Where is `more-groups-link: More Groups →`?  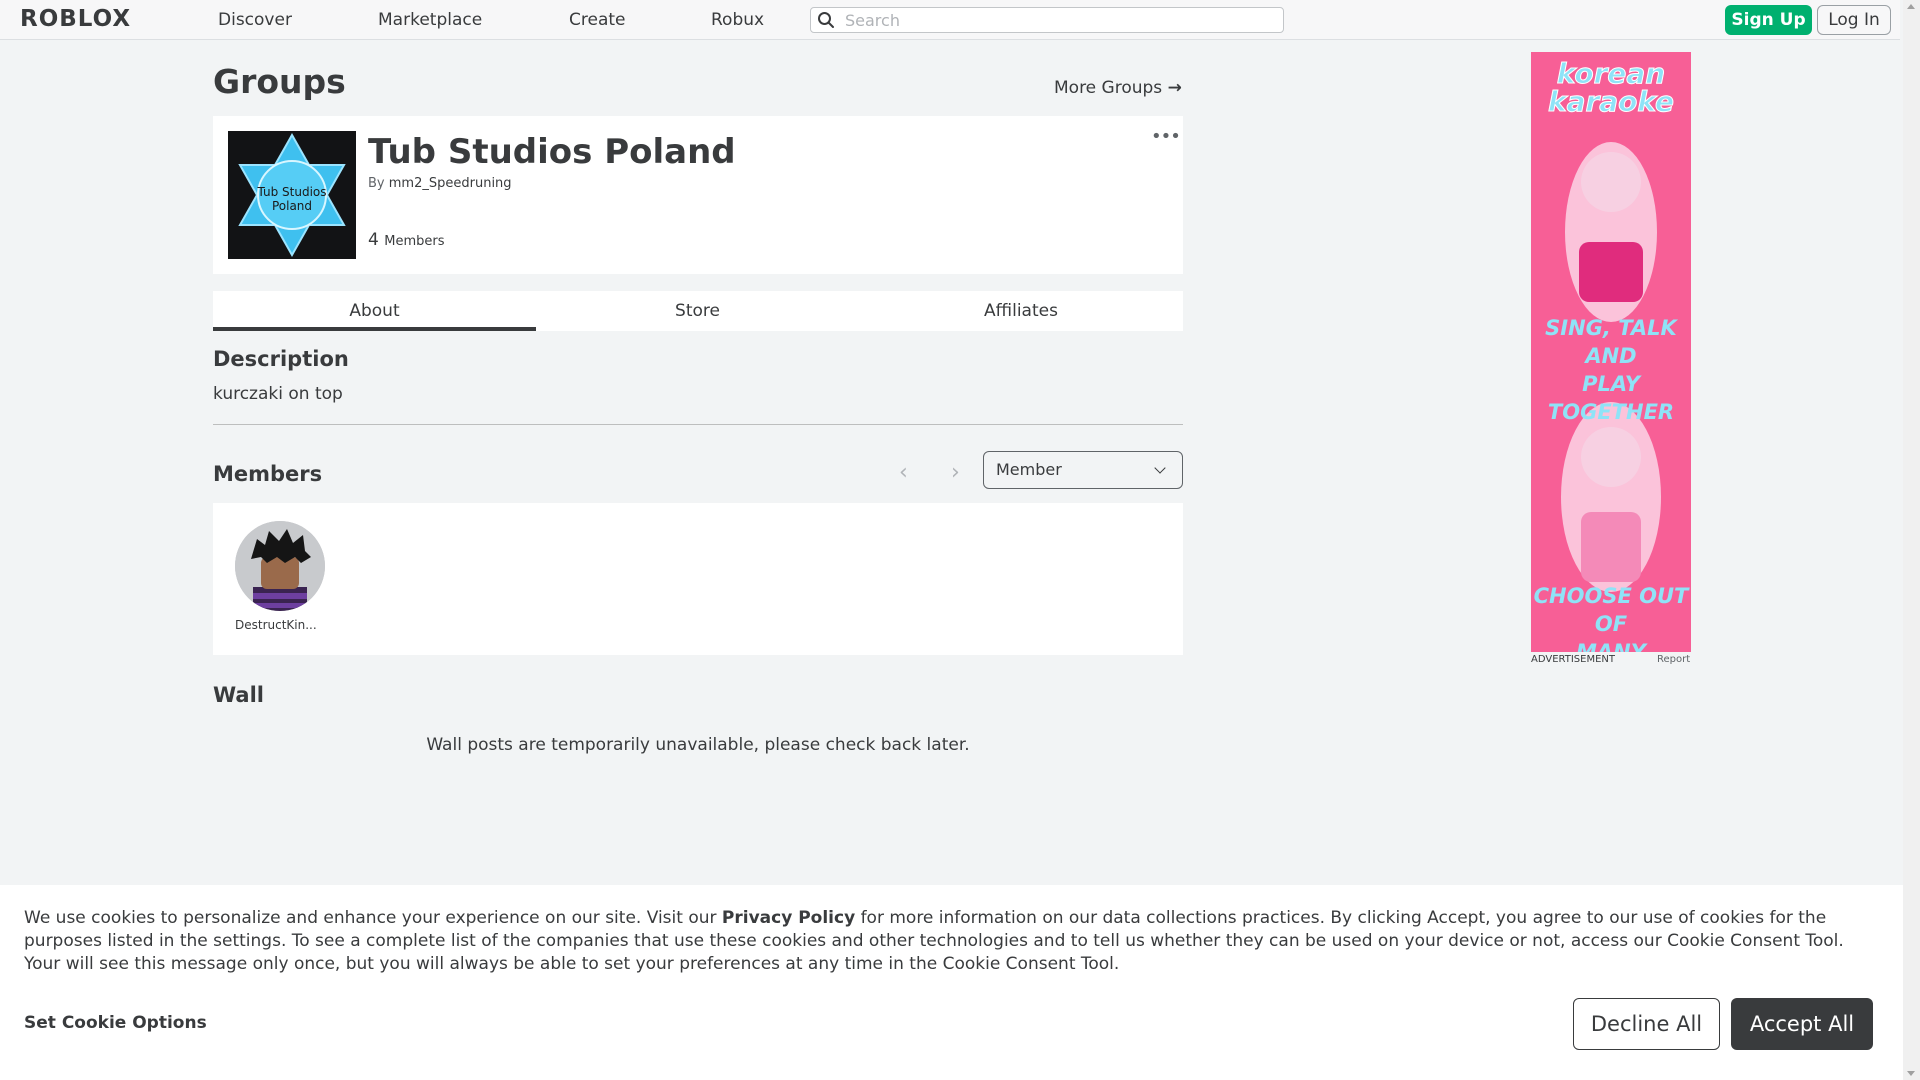 more-groups-link: More Groups → is located at coordinates (1118, 88).